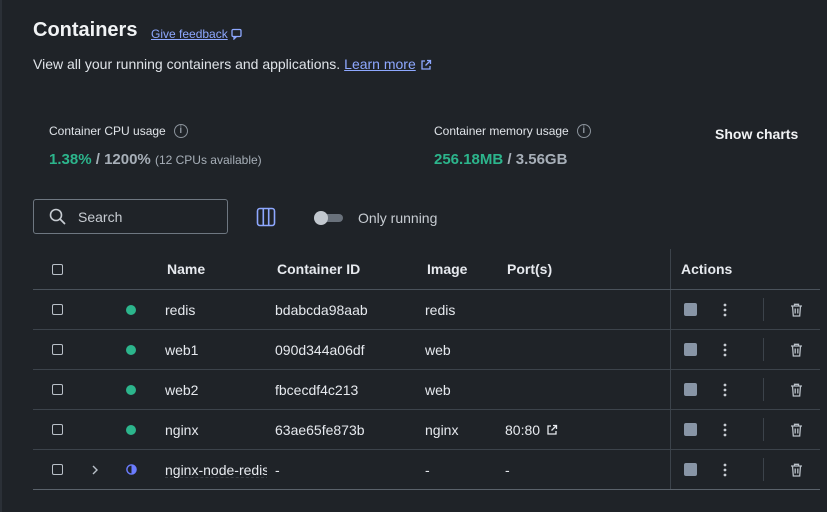 The height and width of the screenshot is (512, 827). Describe the element at coordinates (707, 269) in the screenshot. I see `column-header-actions: Actions` at that location.